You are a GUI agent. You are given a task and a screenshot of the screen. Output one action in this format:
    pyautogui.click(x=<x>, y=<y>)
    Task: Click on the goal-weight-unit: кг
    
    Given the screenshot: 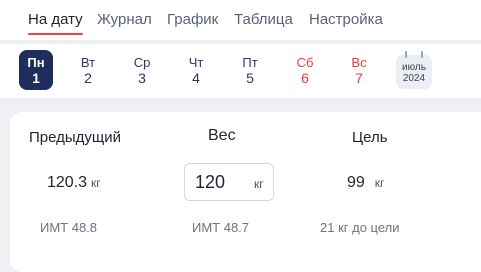 What is the action you would take?
    pyautogui.click(x=379, y=183)
    